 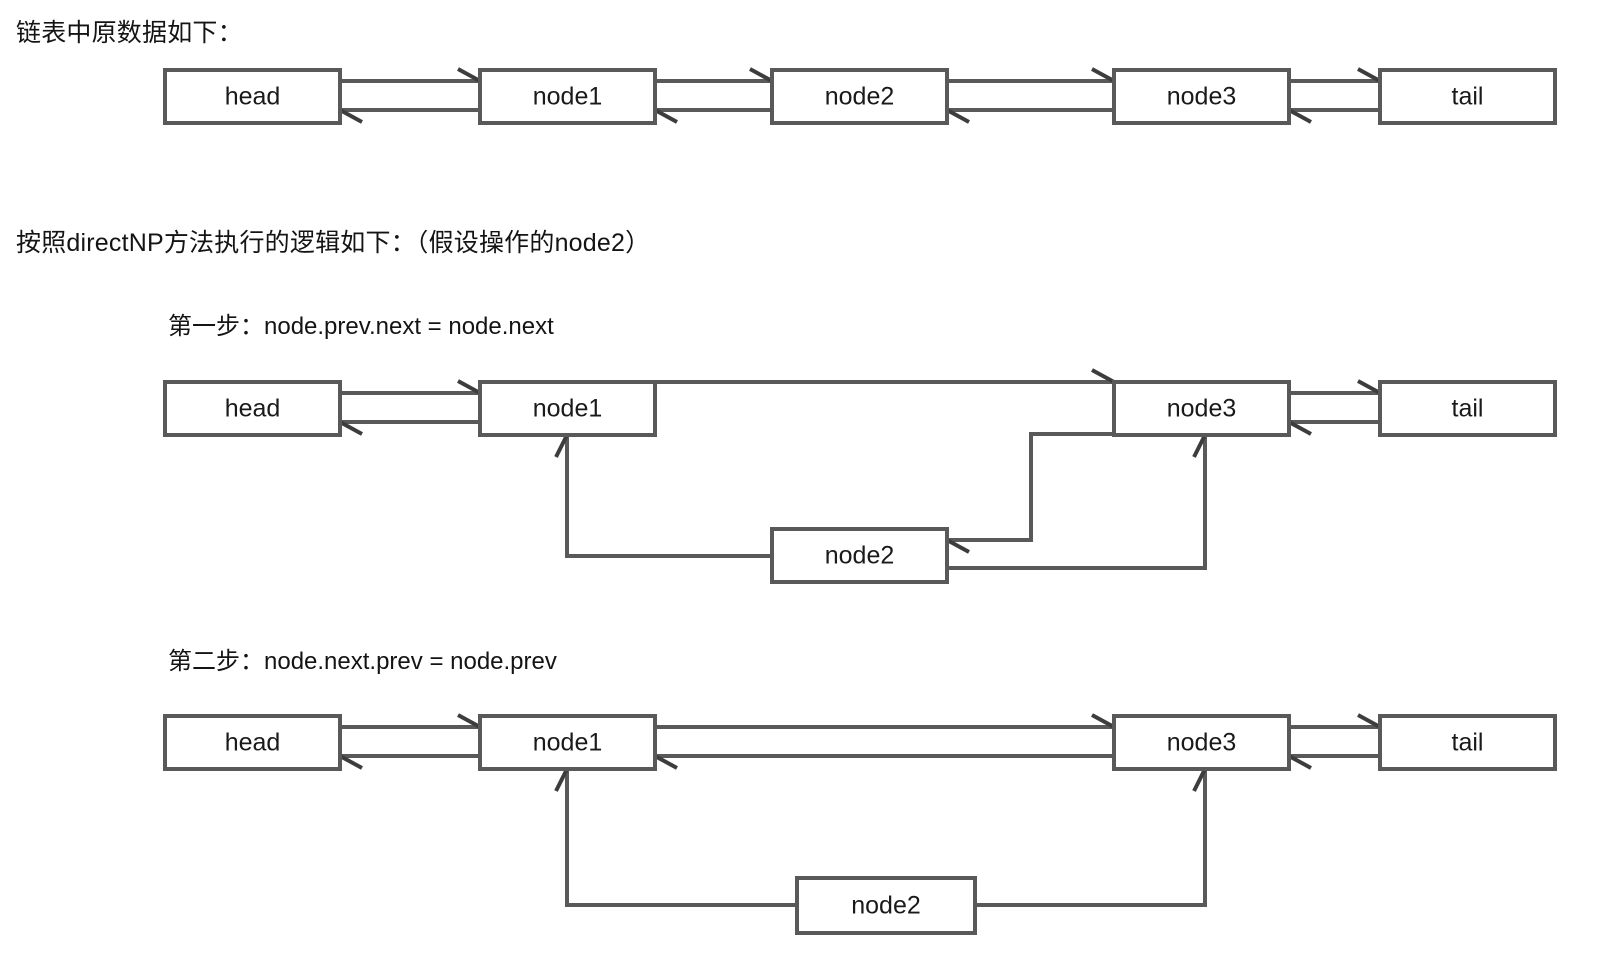 What do you see at coordinates (333, 243) in the screenshot?
I see `caption-directnp-logic: 按照directNP方法执行的逻辑如下：（假设操作的node2）` at bounding box center [333, 243].